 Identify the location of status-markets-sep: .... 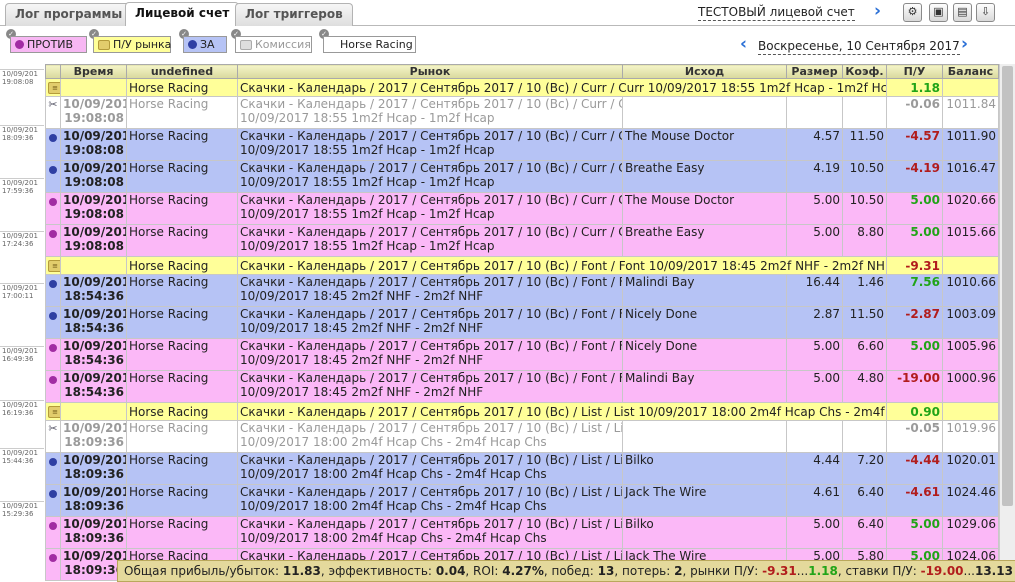
(802, 571).